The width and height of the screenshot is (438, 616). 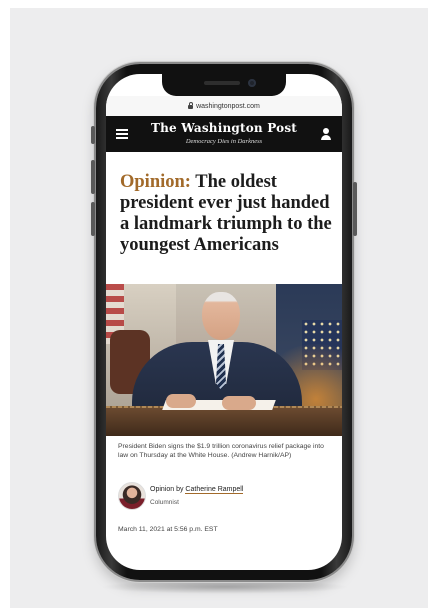 What do you see at coordinates (164, 502) in the screenshot?
I see `author-role: Columnist` at bounding box center [164, 502].